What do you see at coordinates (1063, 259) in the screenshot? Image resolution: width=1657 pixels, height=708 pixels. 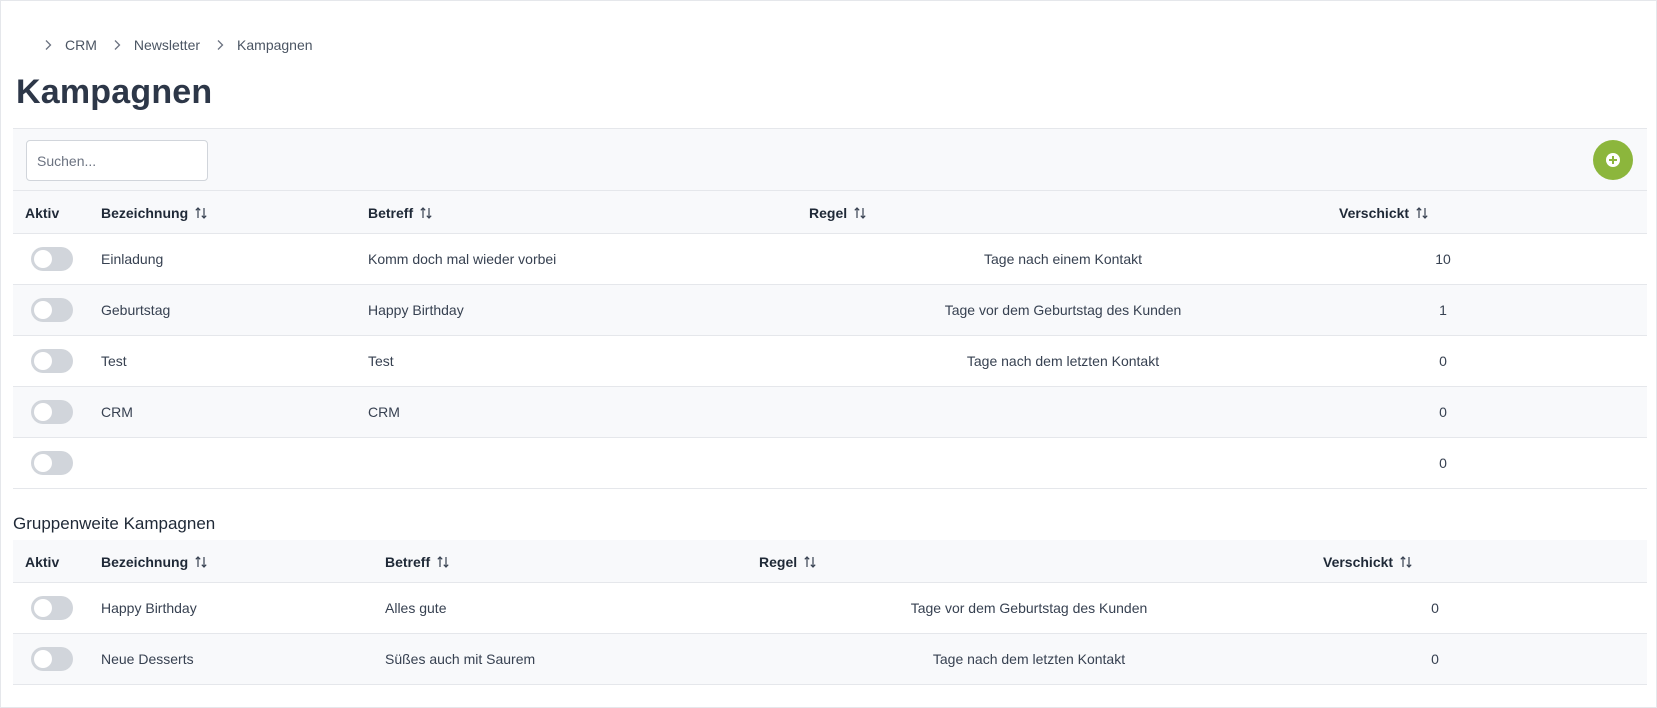 I see `campaign-rule: Tage nach einem Kontakt` at bounding box center [1063, 259].